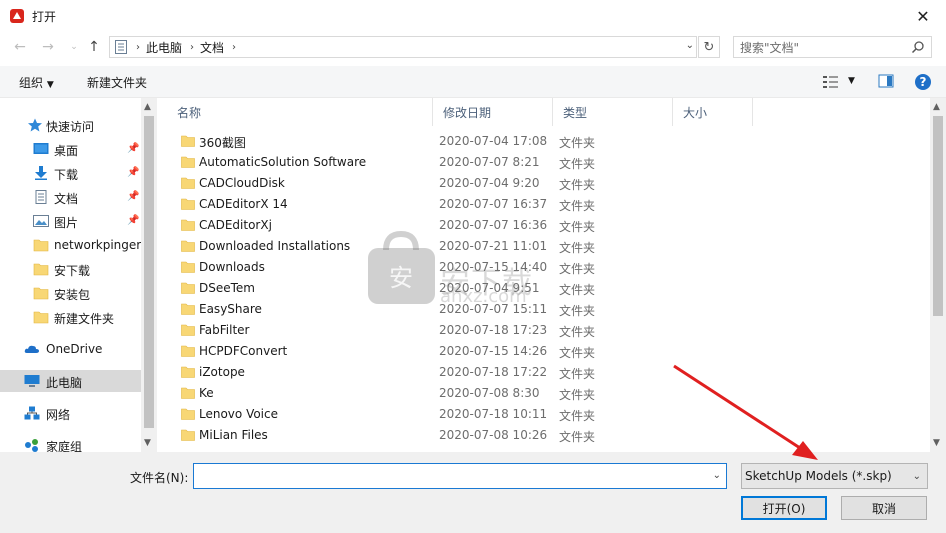  Describe the element at coordinates (300, 112) in the screenshot. I see `column-header-name: 名称 ^` at that location.